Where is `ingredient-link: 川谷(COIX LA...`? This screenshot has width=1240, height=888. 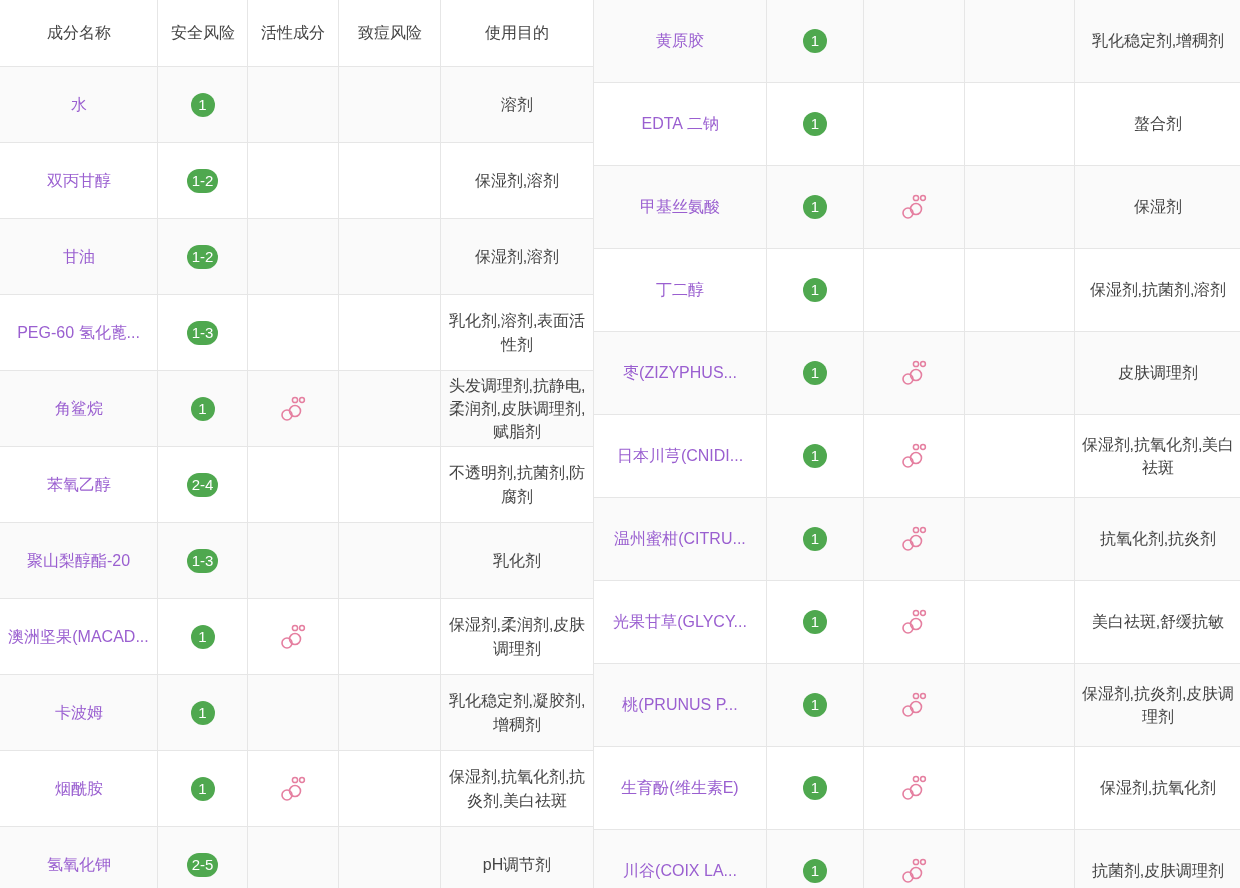 ingredient-link: 川谷(COIX LA... is located at coordinates (680, 871).